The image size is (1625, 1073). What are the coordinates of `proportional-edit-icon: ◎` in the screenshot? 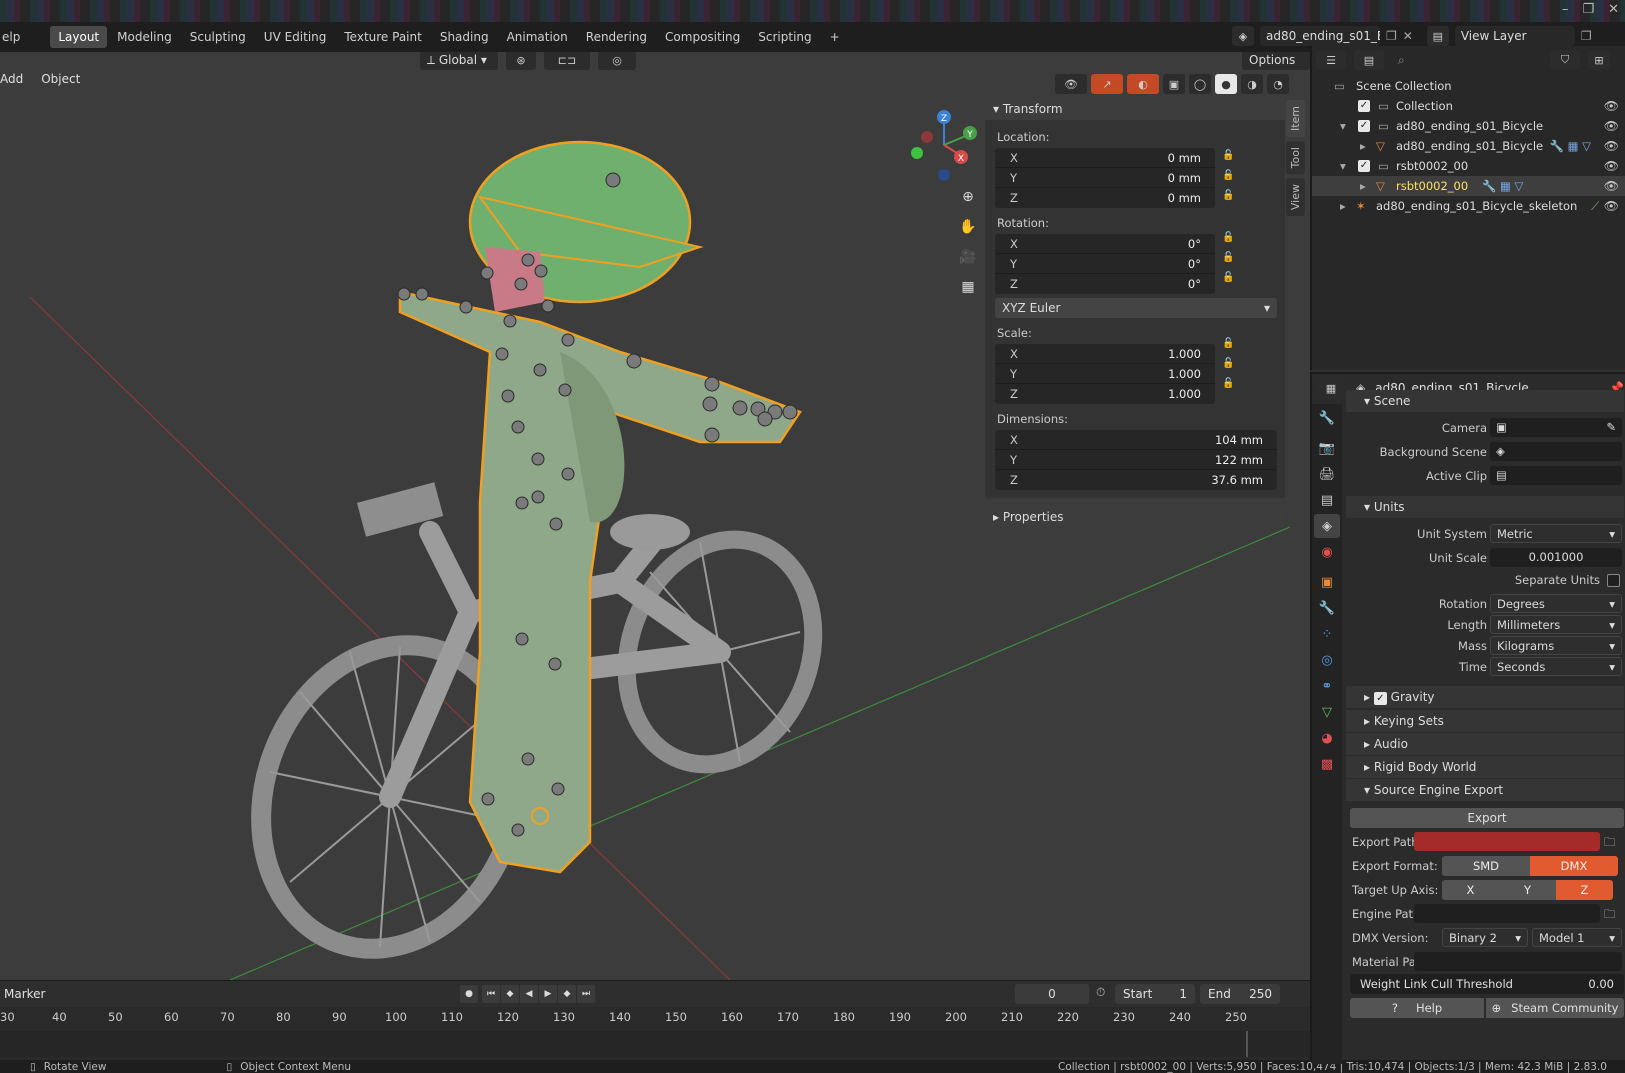 It's located at (617, 61).